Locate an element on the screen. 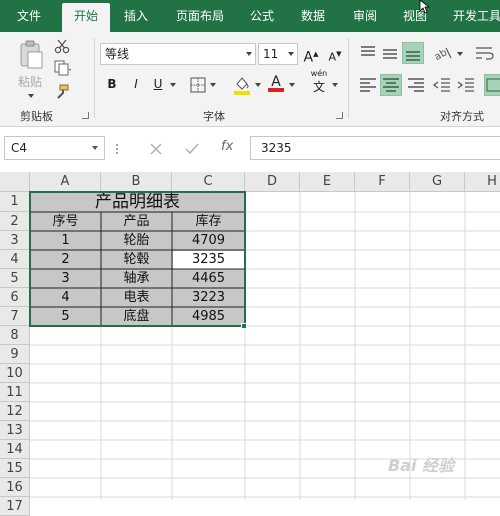 This screenshot has height=516, width=500. paste-button-label: 粘贴 is located at coordinates (30, 83).